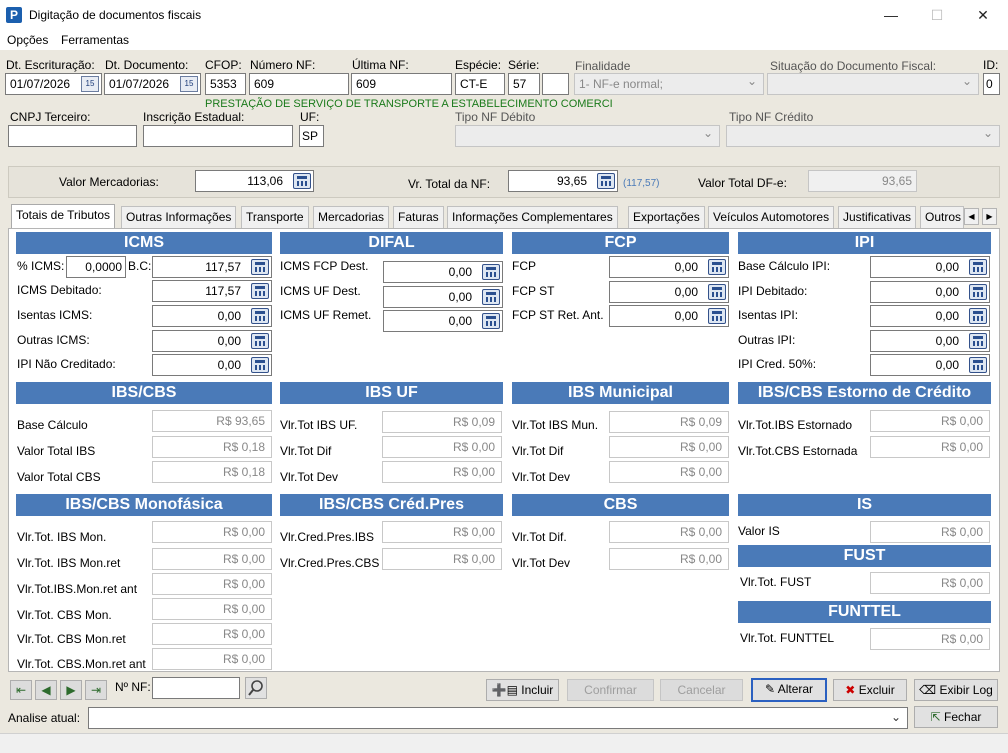 The height and width of the screenshot is (753, 1008). What do you see at coordinates (212, 341) in the screenshot?
I see `icms-row-2-field: 0,00` at bounding box center [212, 341].